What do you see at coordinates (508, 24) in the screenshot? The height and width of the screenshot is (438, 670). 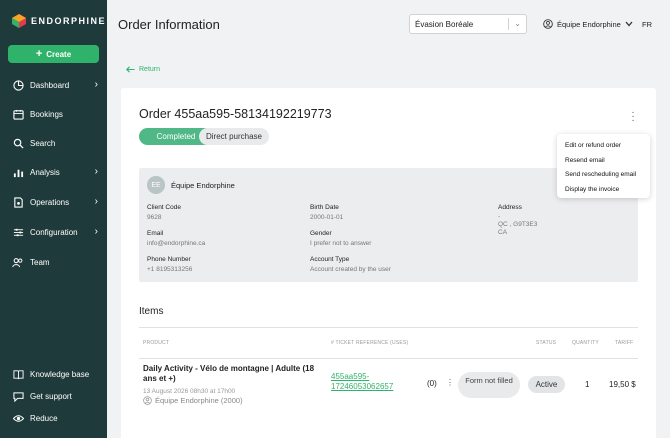 I see `select-separator` at bounding box center [508, 24].